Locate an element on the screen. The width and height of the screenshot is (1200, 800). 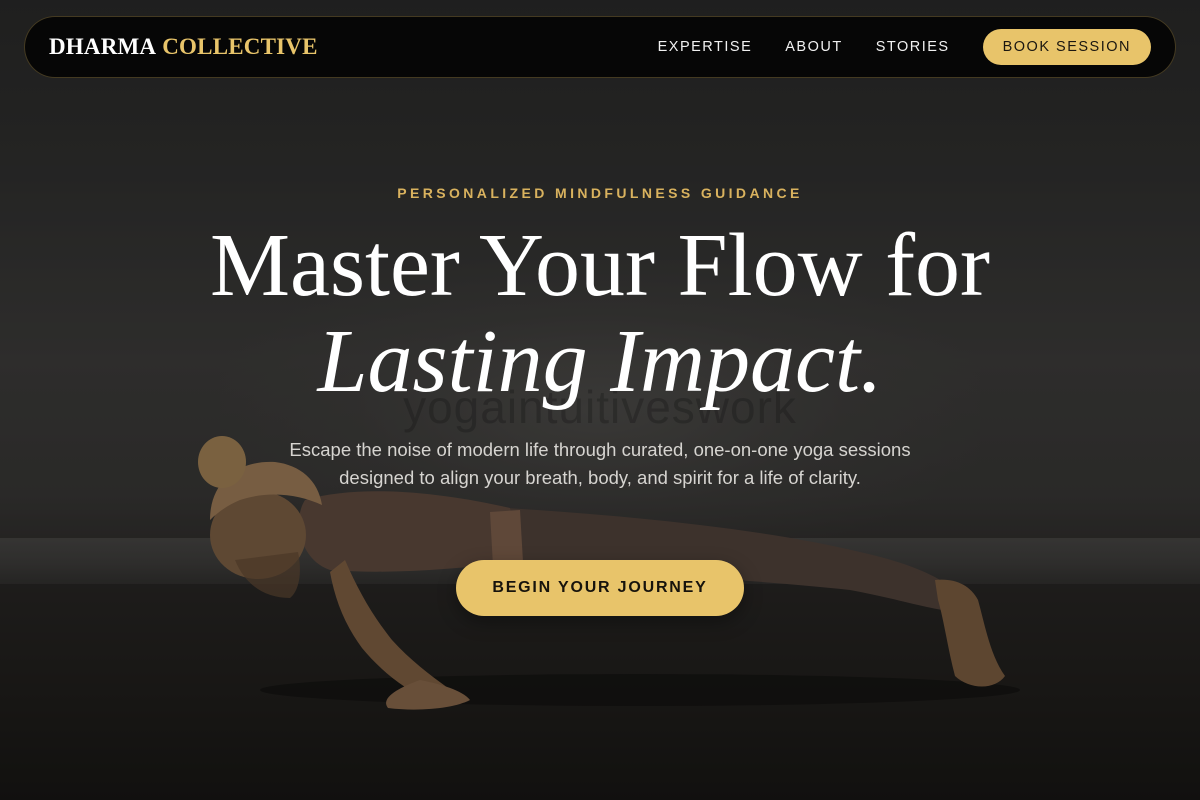
headline-line-2: Lasting Impact. is located at coordinates (600, 361).